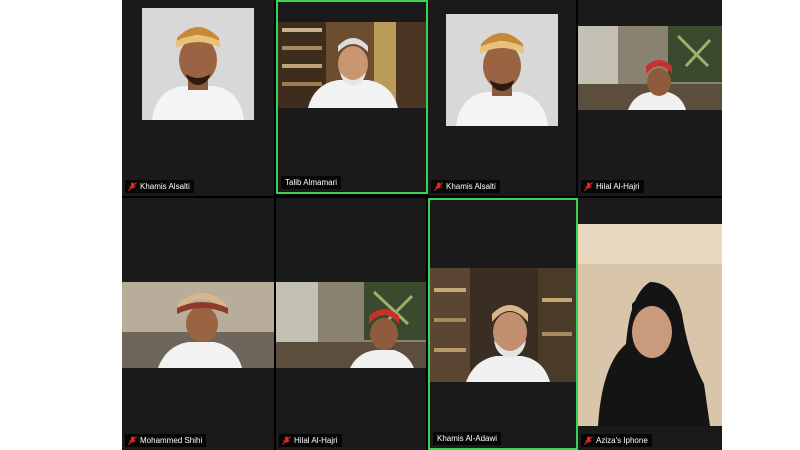 The image size is (800, 450). I want to click on participant-name: Khamis Al-Adawi, so click(467, 438).